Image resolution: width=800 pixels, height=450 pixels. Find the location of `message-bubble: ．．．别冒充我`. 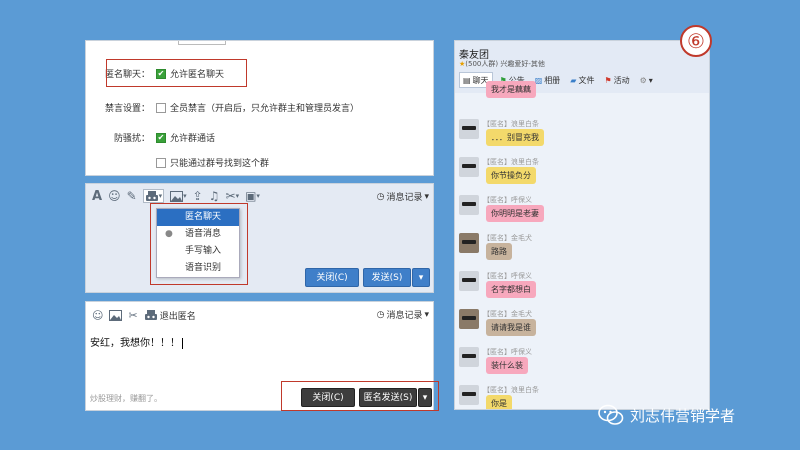

message-bubble: ．．．别冒充我 is located at coordinates (515, 137).